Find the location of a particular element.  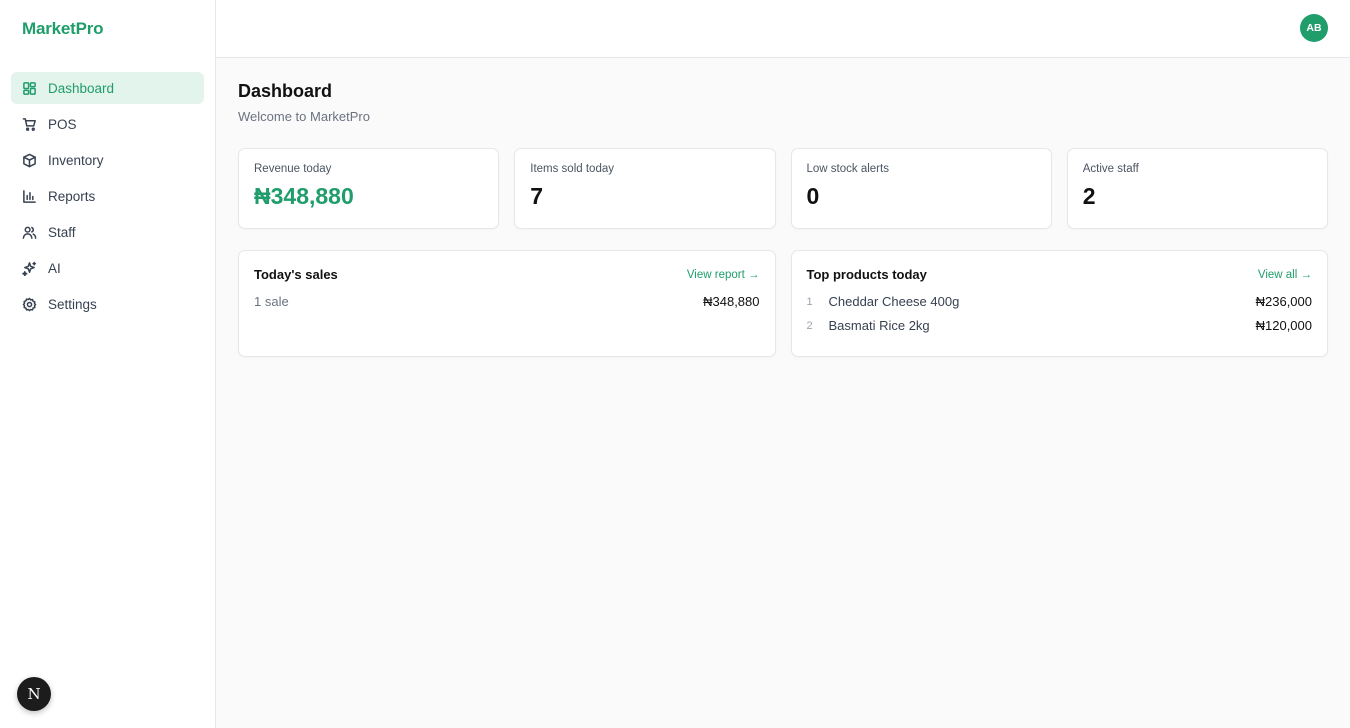

list-item: 2 Basmati Rice 2kg ₦120,000 is located at coordinates (1060, 325).